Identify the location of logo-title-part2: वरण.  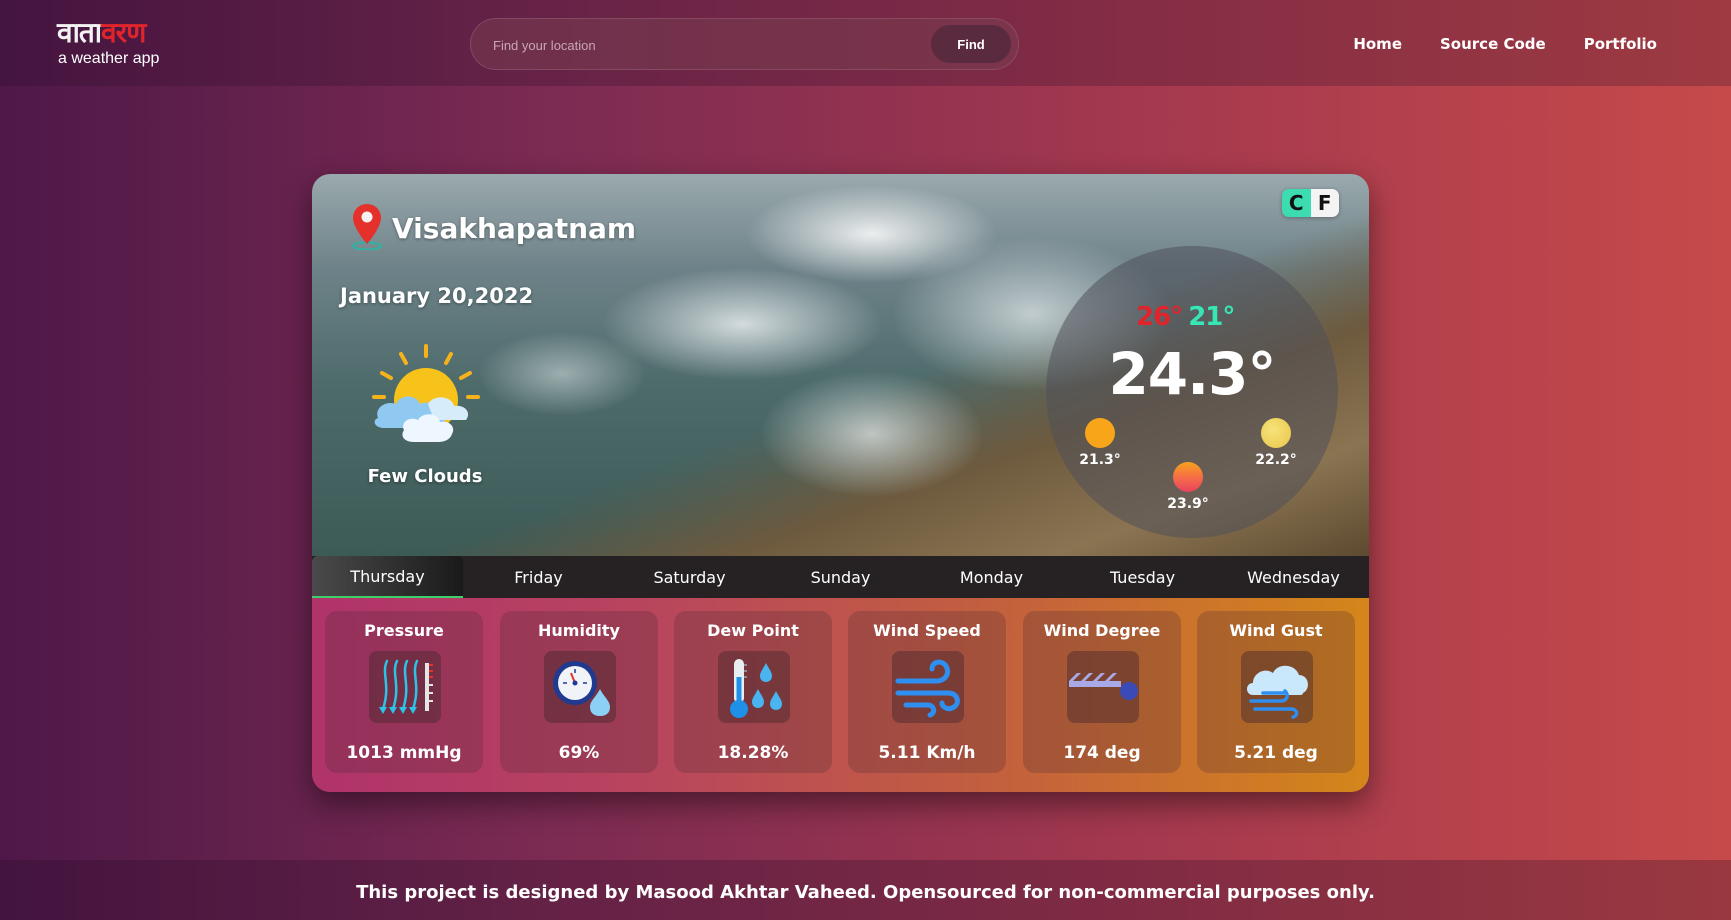
(123, 32).